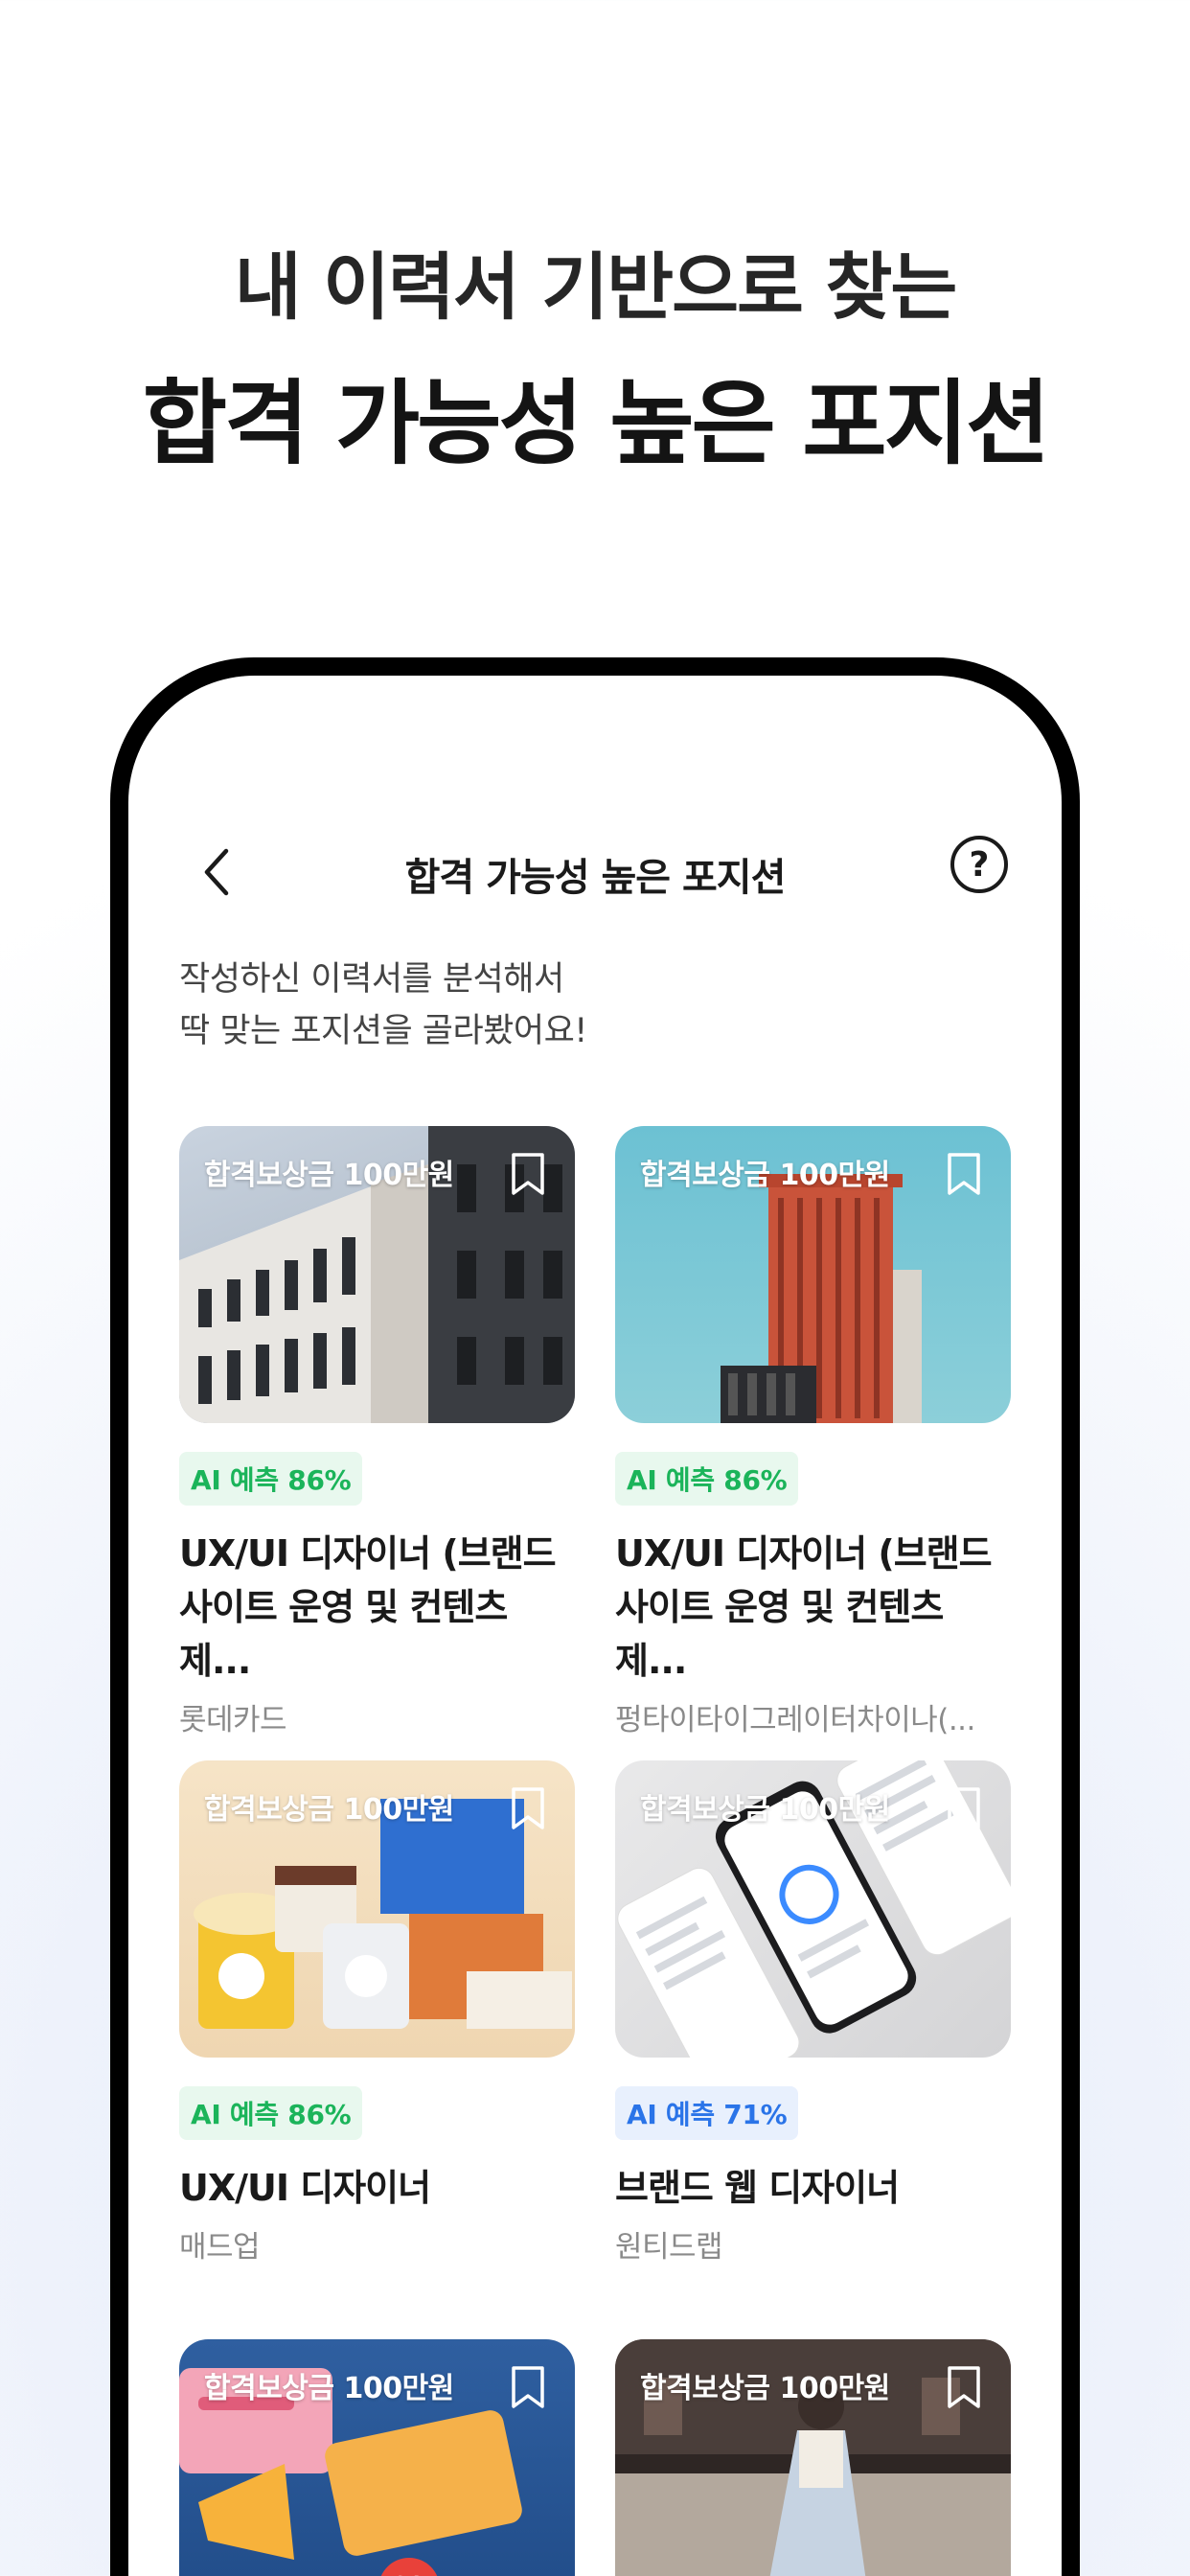 The image size is (1190, 2576). I want to click on job-card: 합격보상금 100만원 AI 예측 71% 브랜드 웹 디자이너 원티드랩, so click(813, 2013).